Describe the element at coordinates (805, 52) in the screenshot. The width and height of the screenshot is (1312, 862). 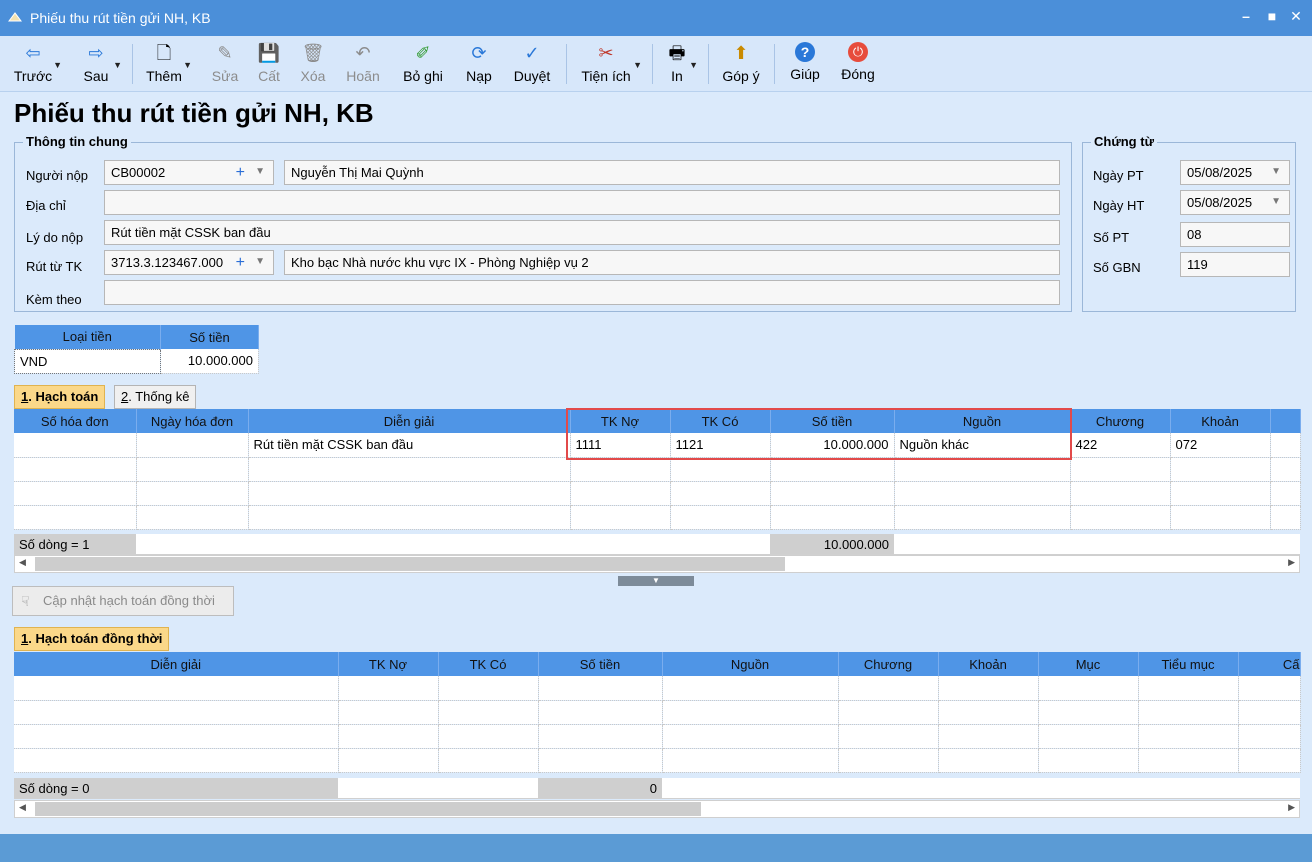
I see `help-icon: ?` at that location.